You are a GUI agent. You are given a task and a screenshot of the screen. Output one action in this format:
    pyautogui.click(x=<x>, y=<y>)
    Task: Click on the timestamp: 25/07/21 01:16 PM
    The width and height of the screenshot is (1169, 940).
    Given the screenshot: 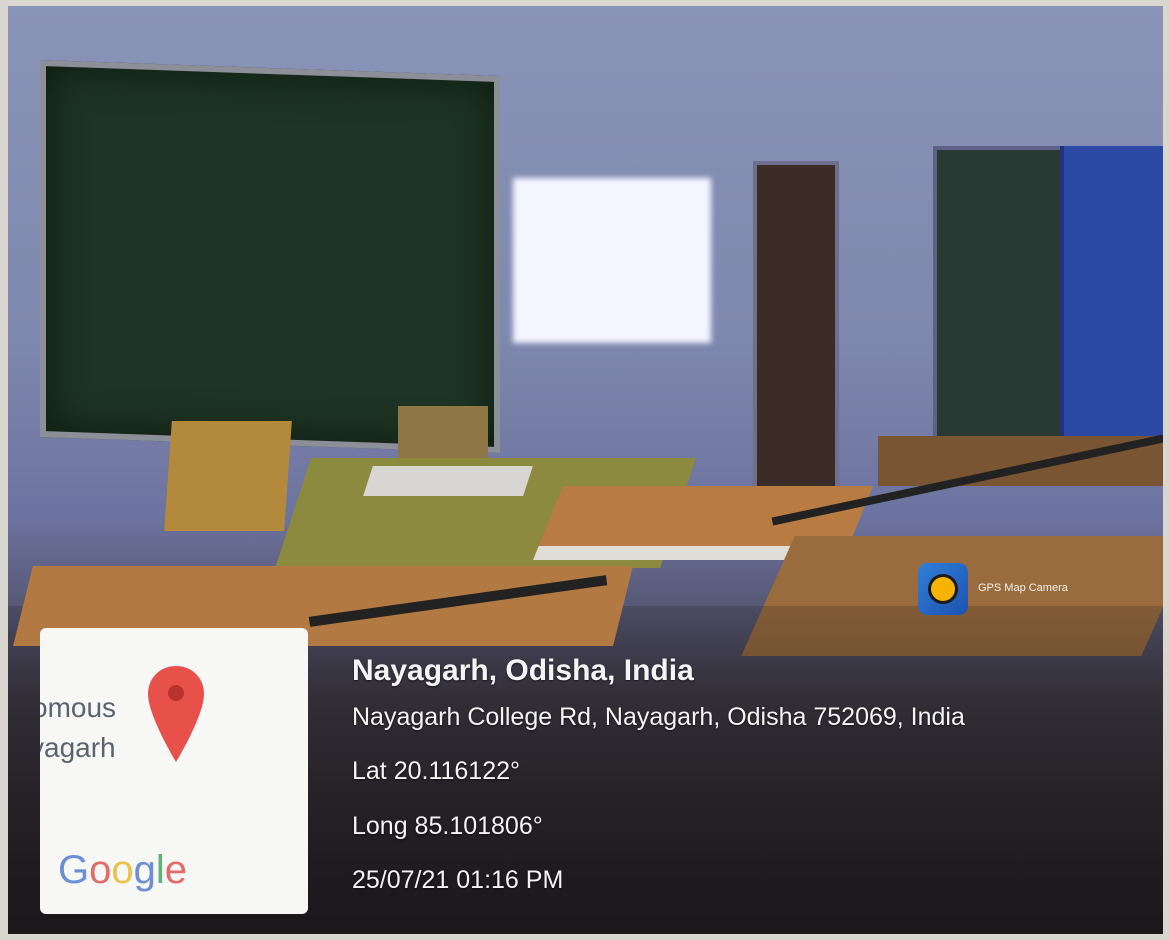 What is the action you would take?
    pyautogui.click(x=458, y=880)
    